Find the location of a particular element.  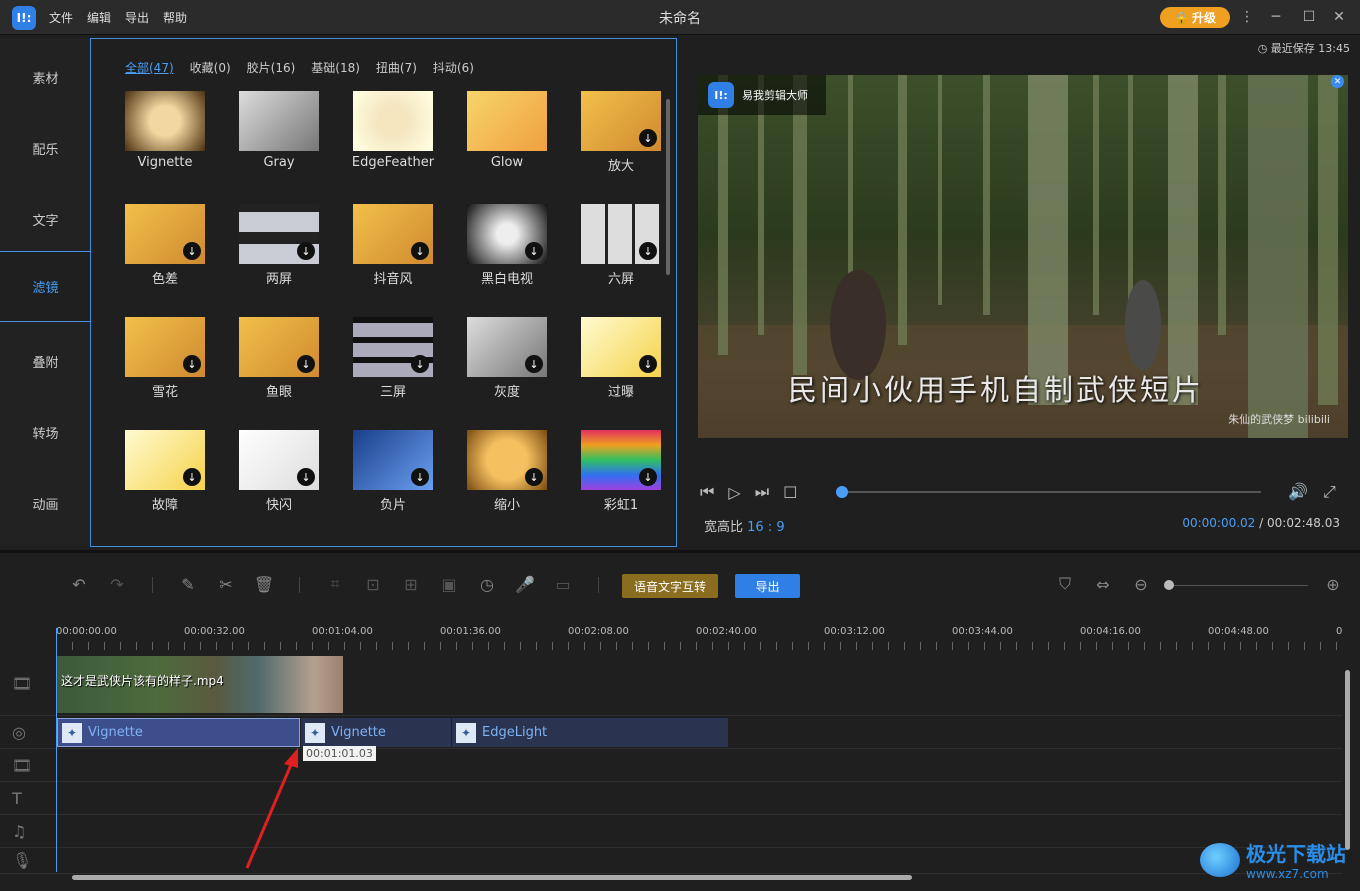

filter-item: ↓ 故障 is located at coordinates (165, 486).